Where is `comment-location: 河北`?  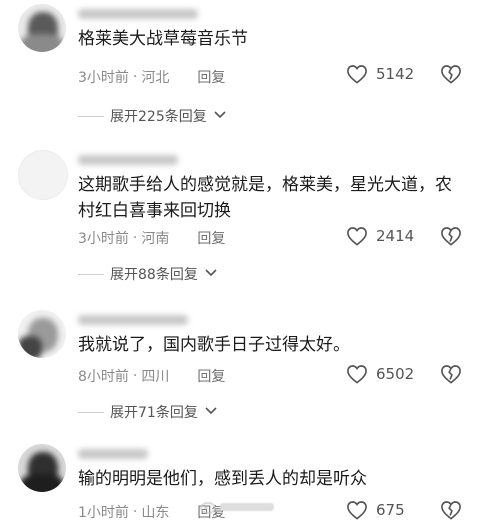
comment-location: 河北 is located at coordinates (155, 78).